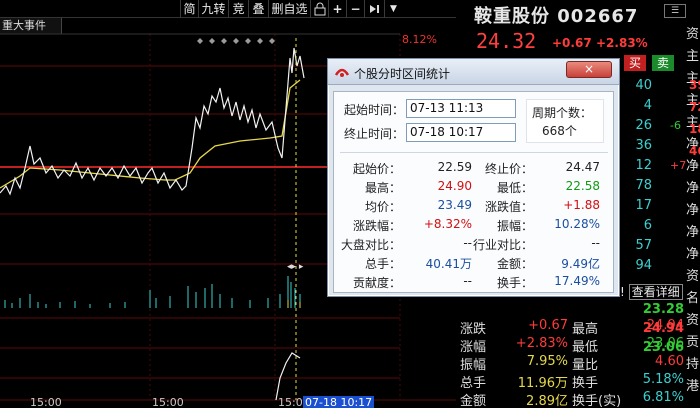 The width and height of the screenshot is (700, 408). What do you see at coordinates (638, 176) in the screenshot?
I see `order-book-volumes: 40 4 26 36 12 78 17 6 57 94` at bounding box center [638, 176].